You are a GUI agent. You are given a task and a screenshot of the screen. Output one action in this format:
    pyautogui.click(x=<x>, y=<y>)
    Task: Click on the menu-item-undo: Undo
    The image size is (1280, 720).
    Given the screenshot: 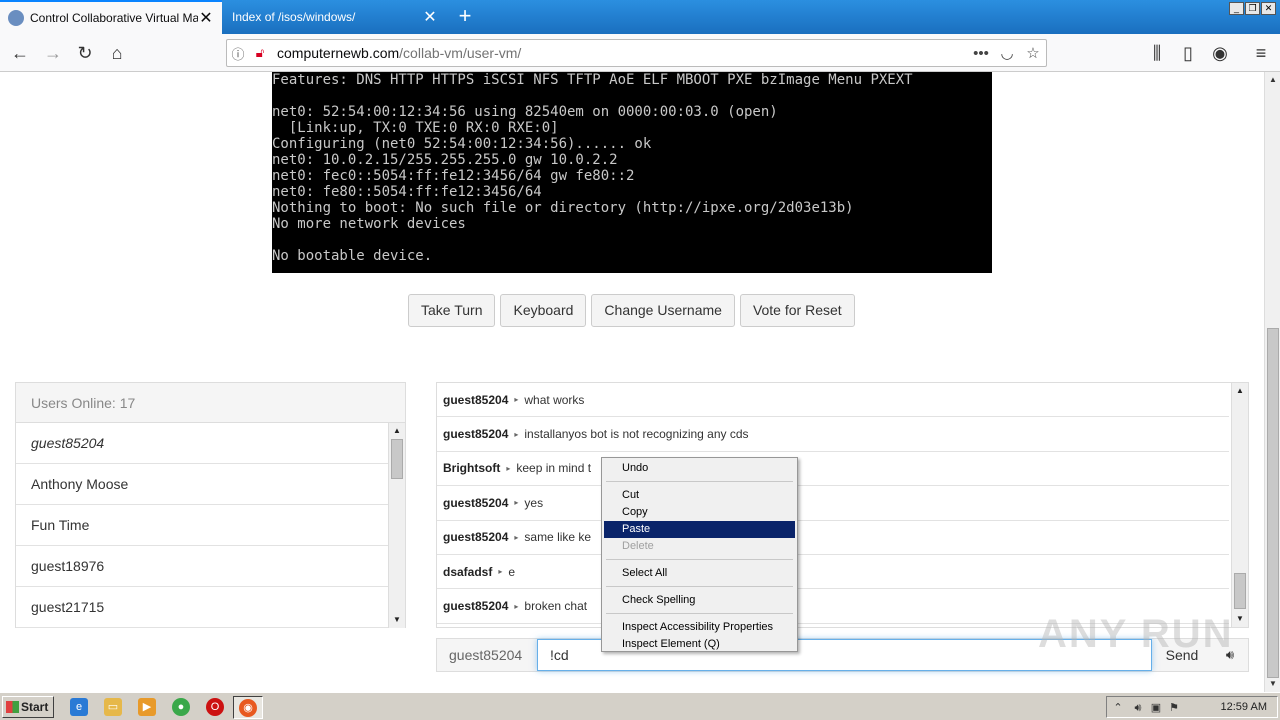 What is the action you would take?
    pyautogui.click(x=699, y=468)
    